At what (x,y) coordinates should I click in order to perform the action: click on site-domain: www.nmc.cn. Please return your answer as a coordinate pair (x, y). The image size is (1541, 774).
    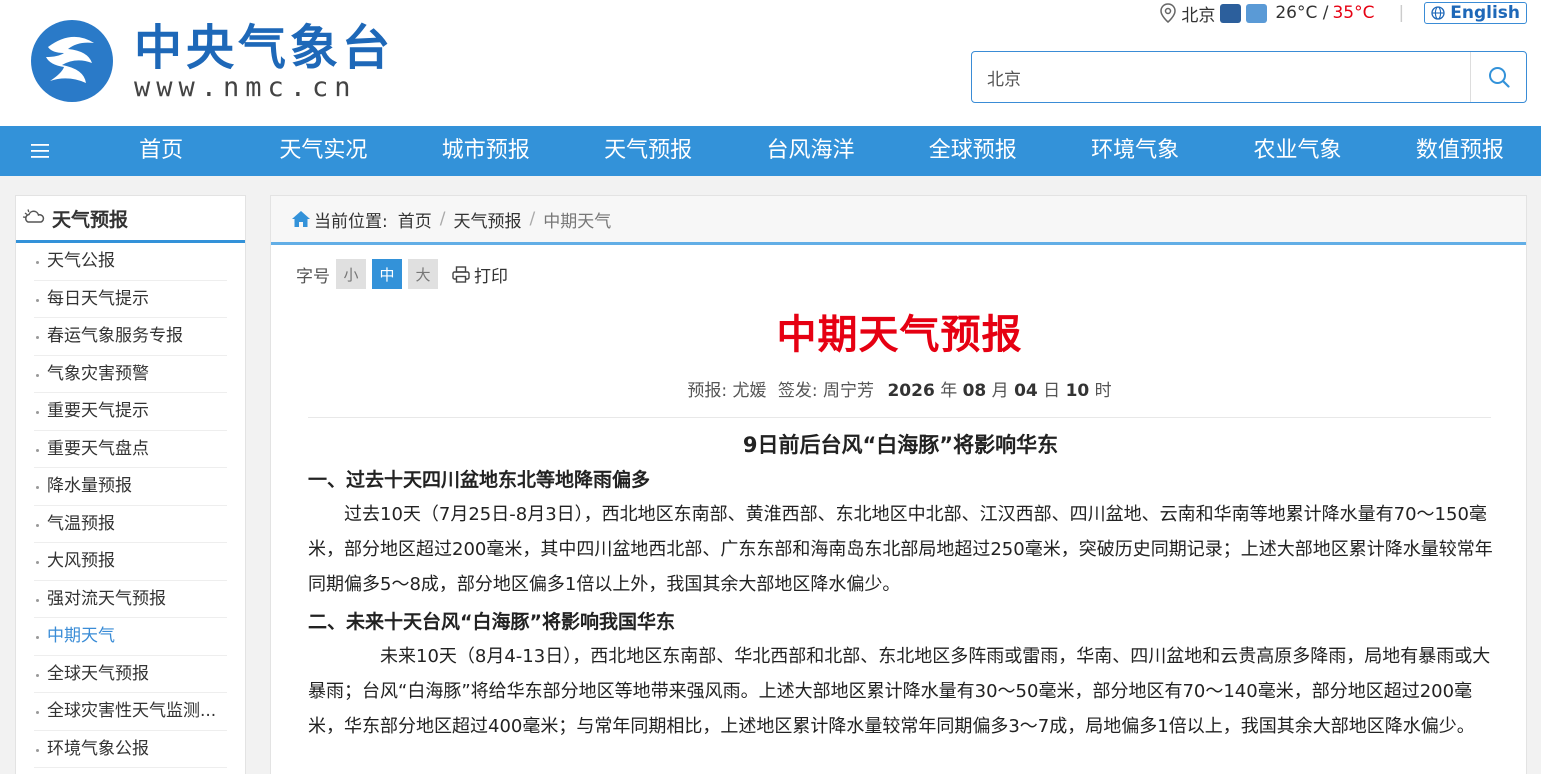
    Looking at the image, I should click on (245, 87).